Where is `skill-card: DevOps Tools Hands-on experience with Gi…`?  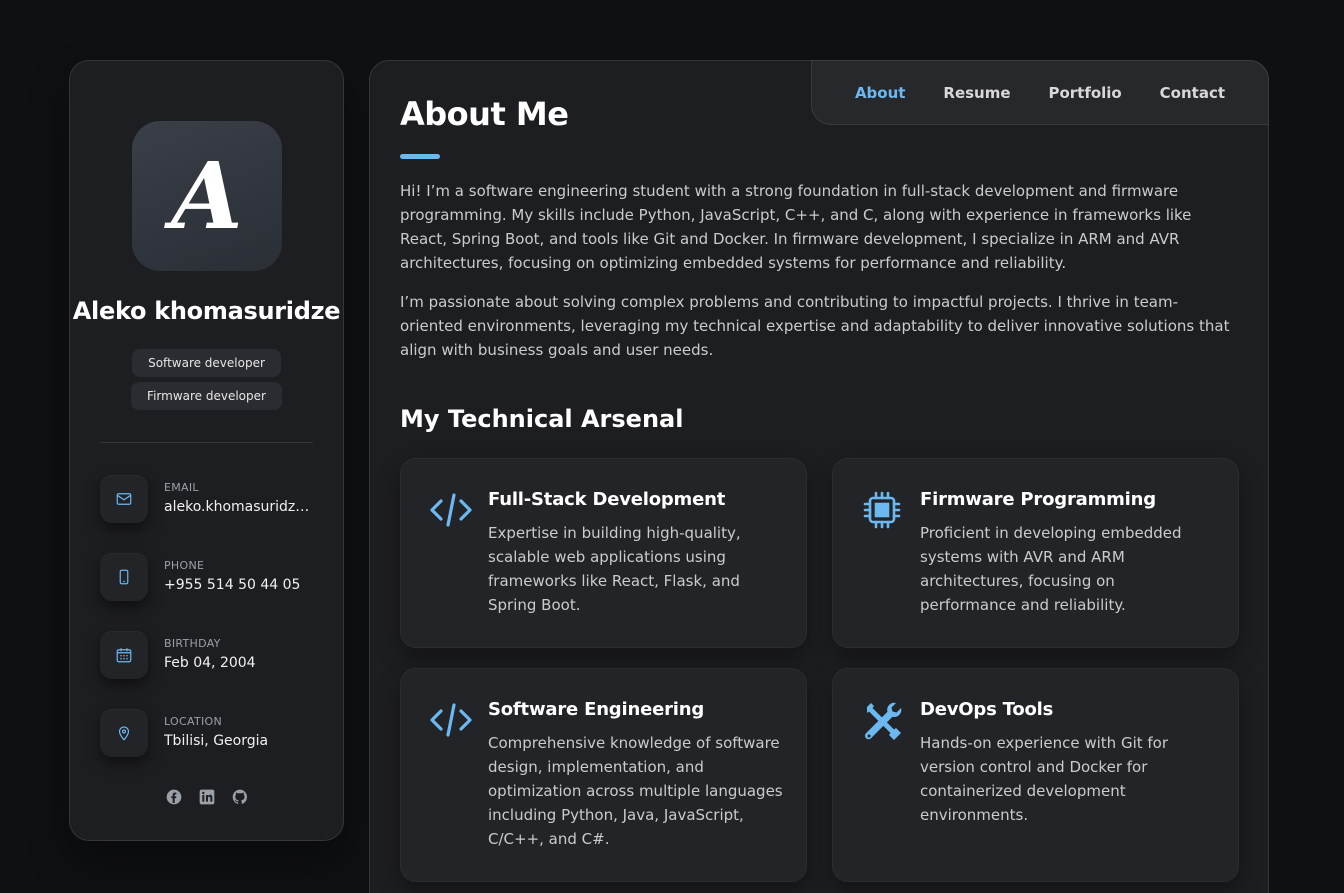
skill-card: DevOps Tools Hands-on experience with Gi… is located at coordinates (1035, 775).